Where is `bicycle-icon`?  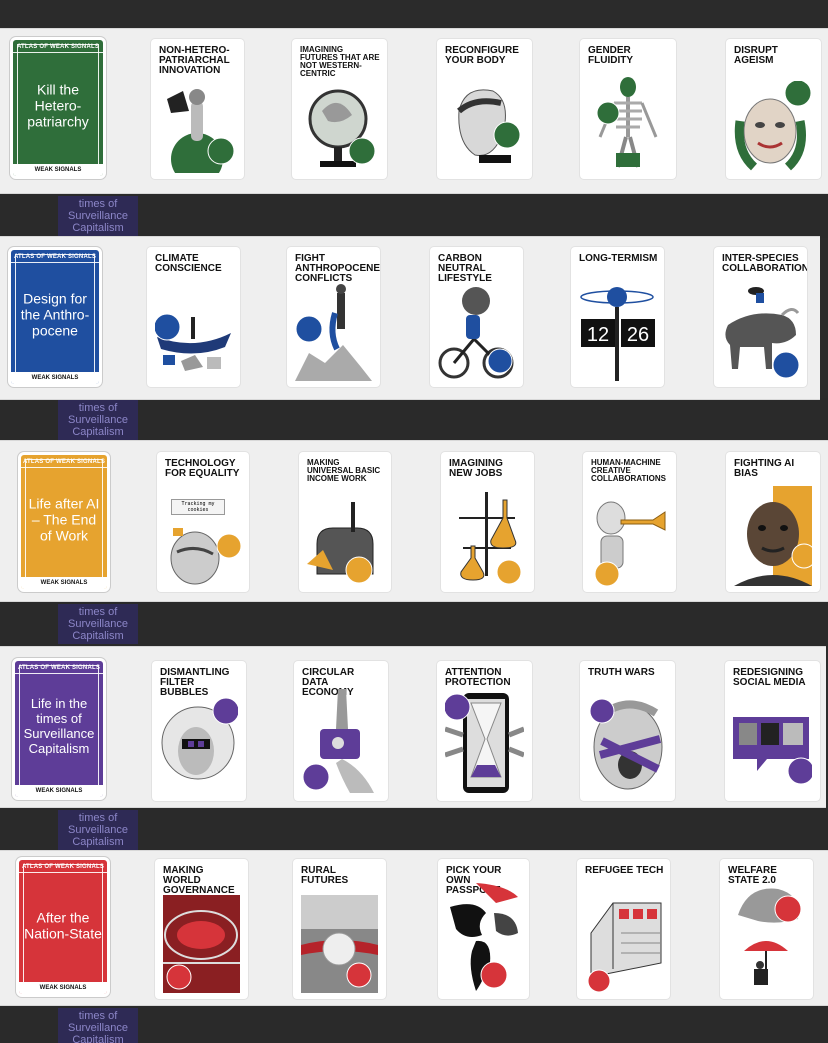 bicycle-icon is located at coordinates (476, 333).